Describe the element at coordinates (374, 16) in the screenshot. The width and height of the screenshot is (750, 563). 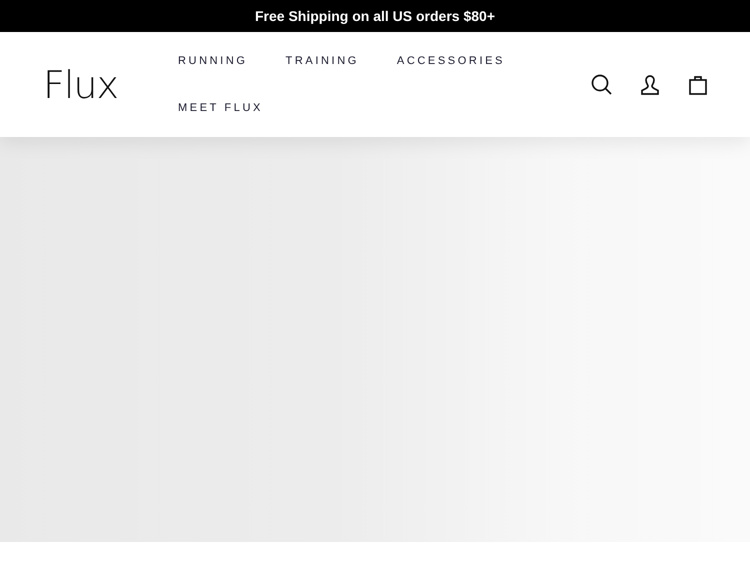
I see `announcement-text: Free Shipping on all US orders $80+` at that location.